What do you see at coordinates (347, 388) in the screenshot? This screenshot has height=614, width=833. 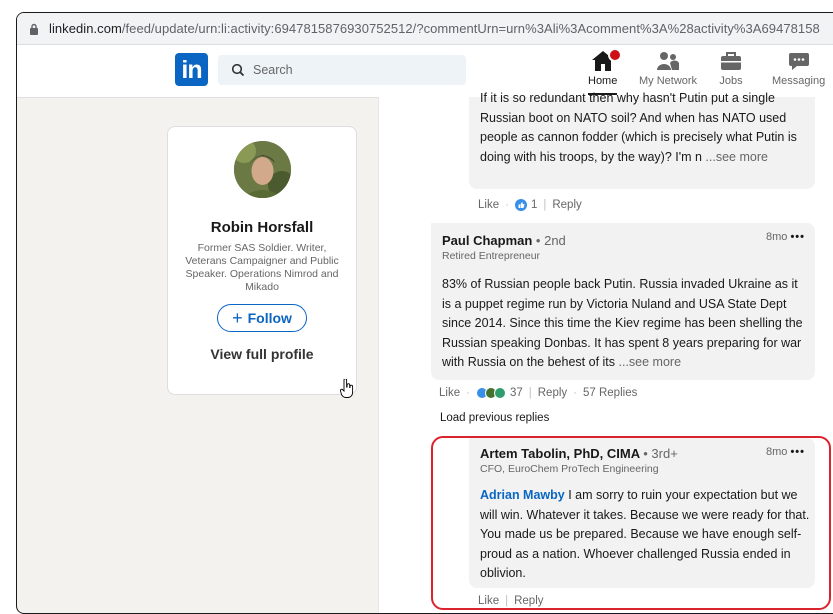 I see `hand-cursor-icon` at bounding box center [347, 388].